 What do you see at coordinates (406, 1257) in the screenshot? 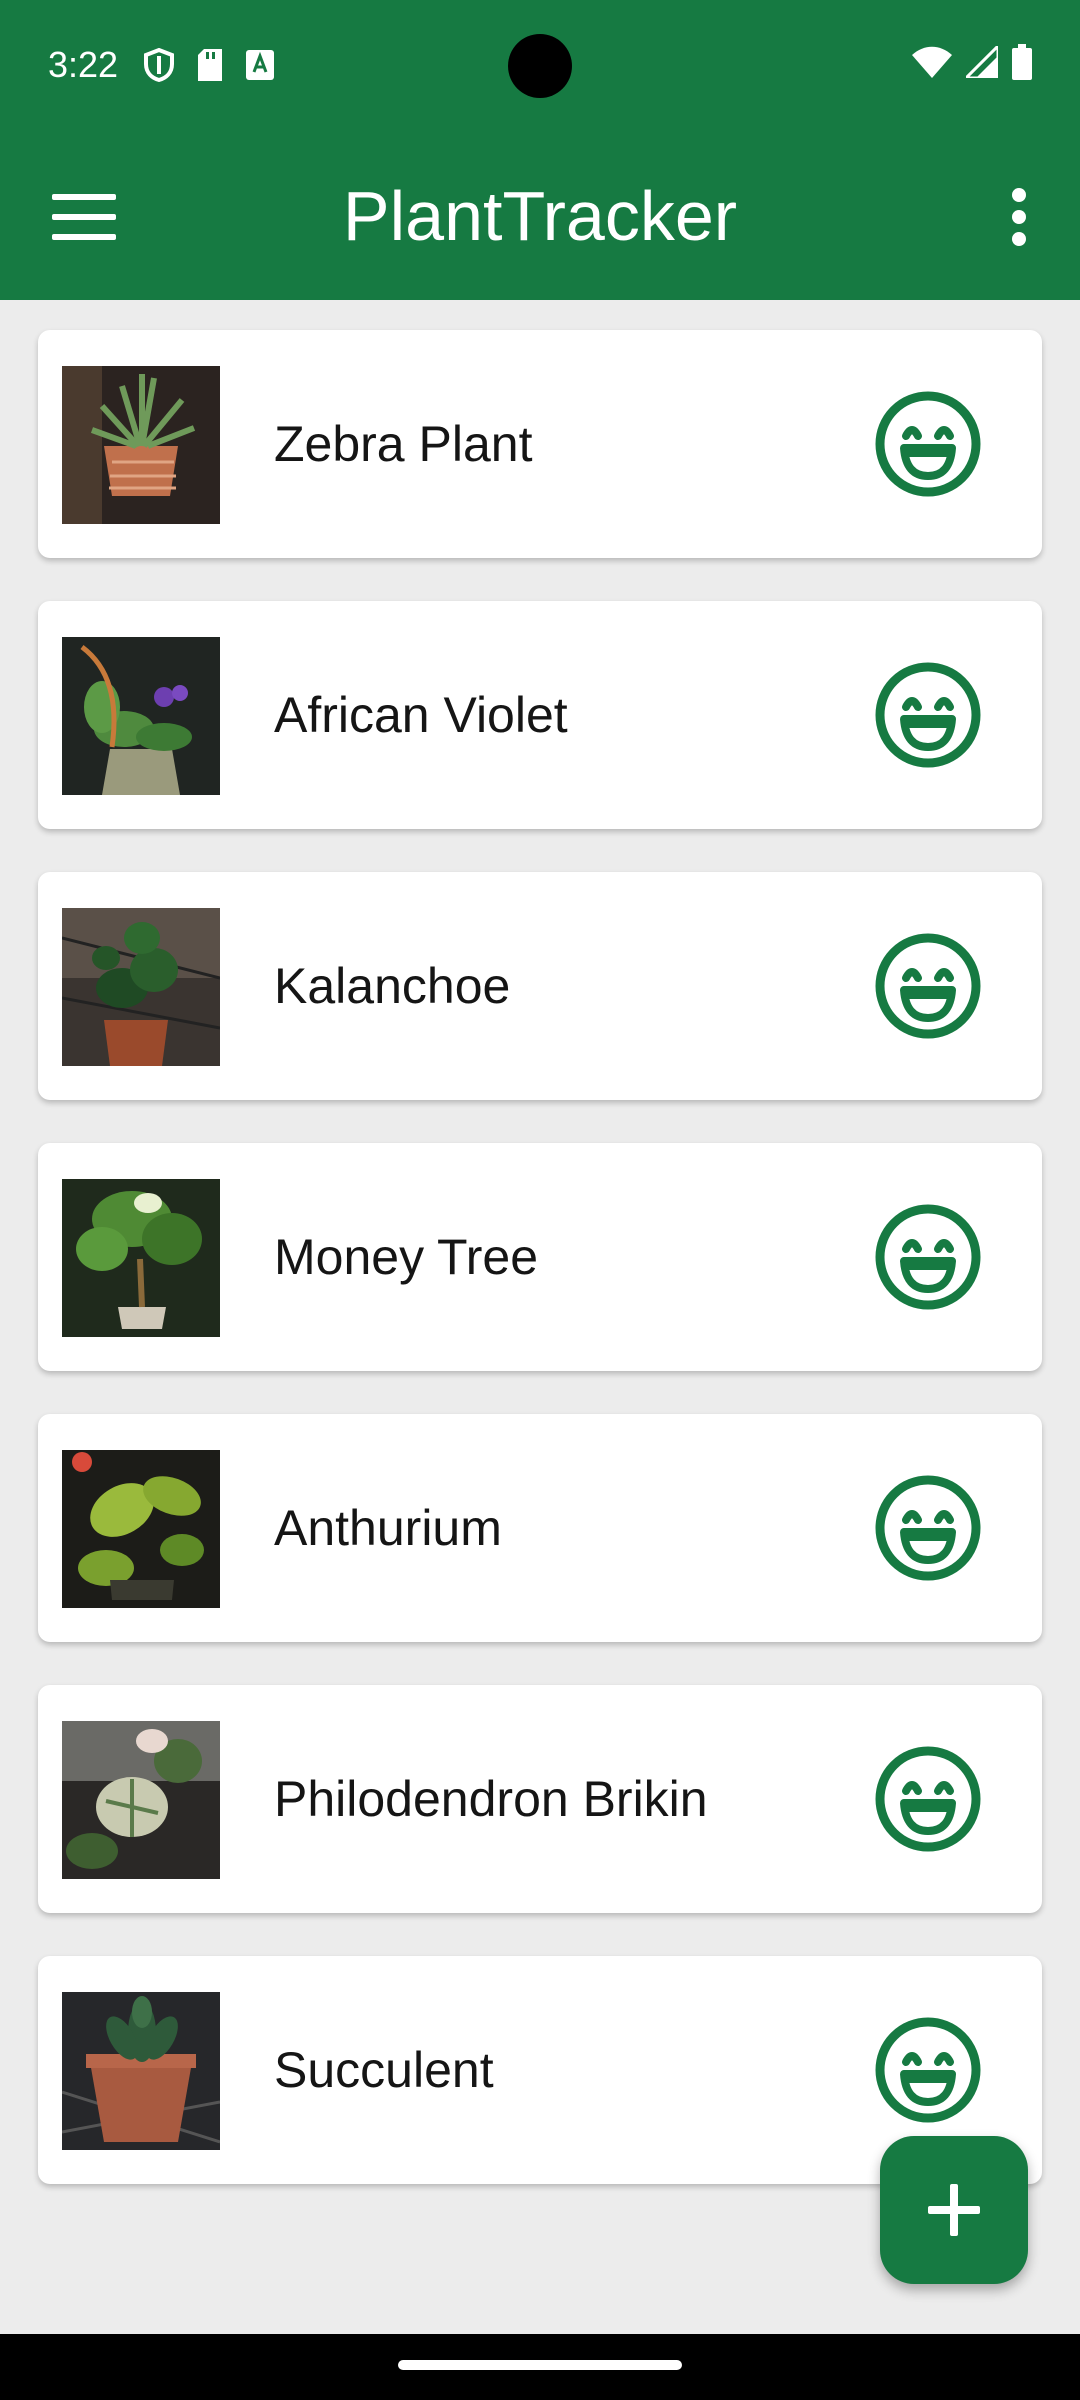
I see `plant-name: Money Tree` at bounding box center [406, 1257].